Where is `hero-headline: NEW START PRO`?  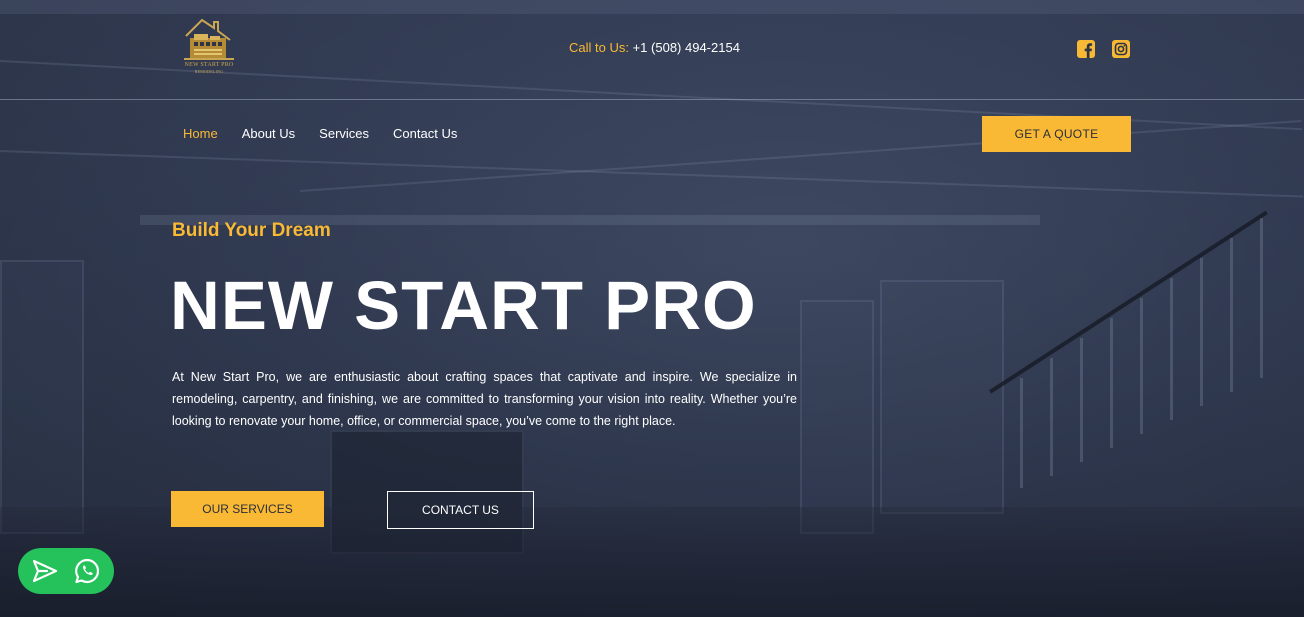 hero-headline: NEW START PRO is located at coordinates (463, 305).